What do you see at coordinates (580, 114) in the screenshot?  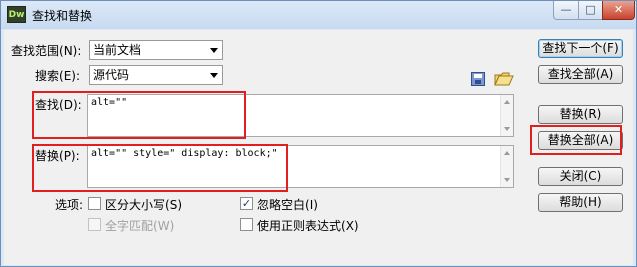 I see `replace-button: 替换(R)` at bounding box center [580, 114].